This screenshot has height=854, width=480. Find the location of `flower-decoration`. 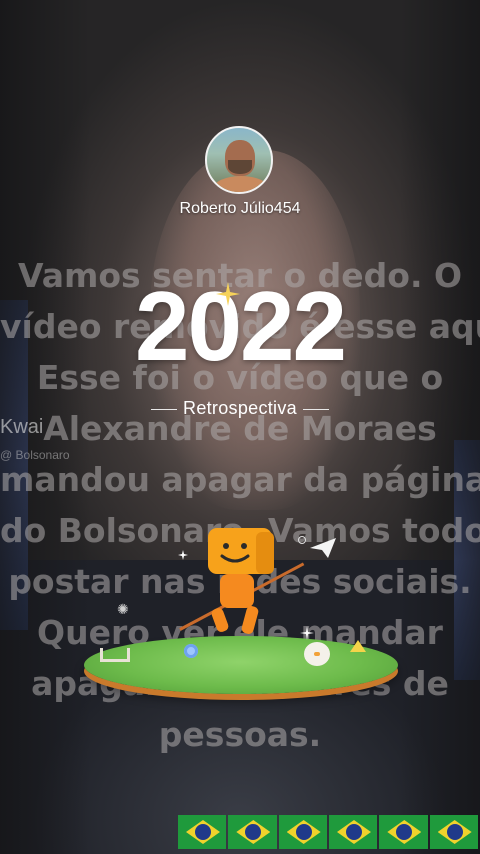

flower-decoration is located at coordinates (191, 651).